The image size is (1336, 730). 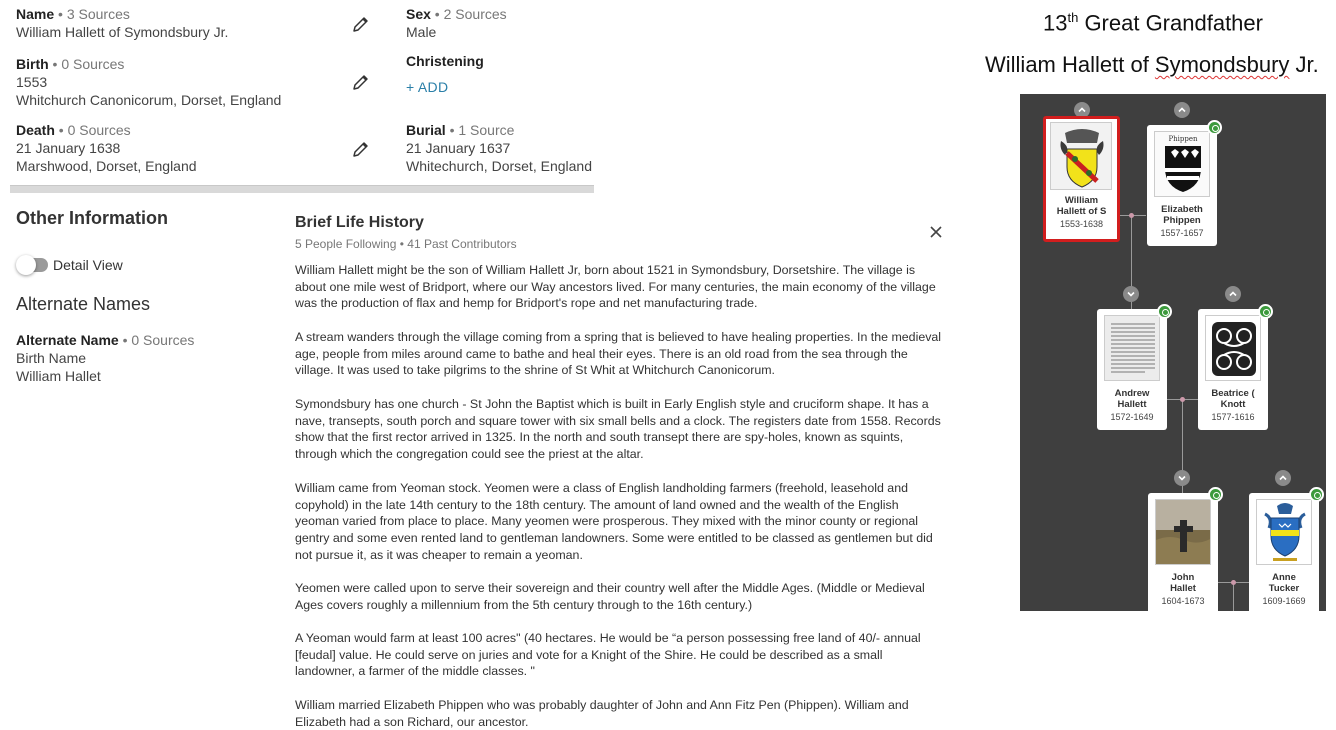 I want to click on tree-card-name: Andrew Hallett, so click(x=1132, y=399).